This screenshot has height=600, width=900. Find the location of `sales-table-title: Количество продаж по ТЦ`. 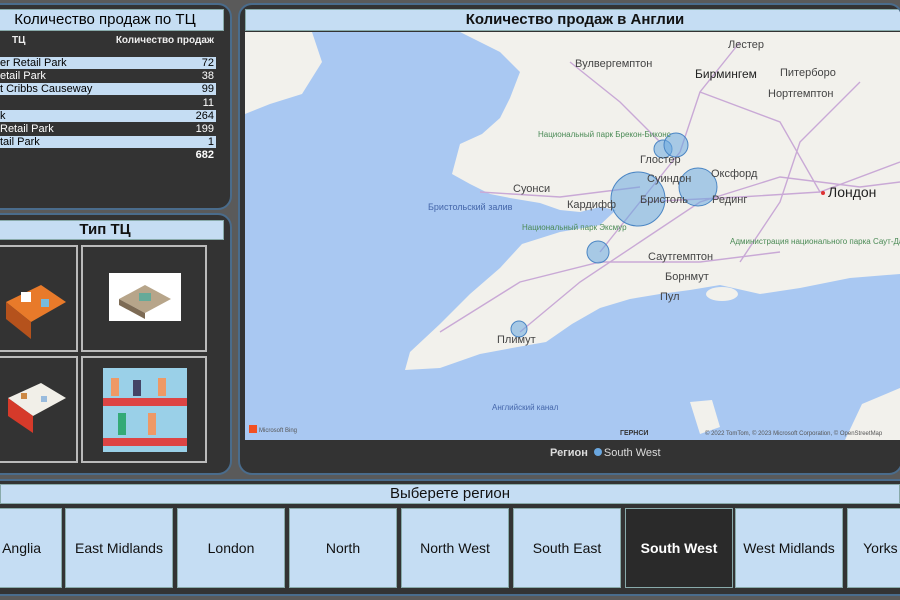

sales-table-title: Количество продаж по ТЦ is located at coordinates (112, 20).